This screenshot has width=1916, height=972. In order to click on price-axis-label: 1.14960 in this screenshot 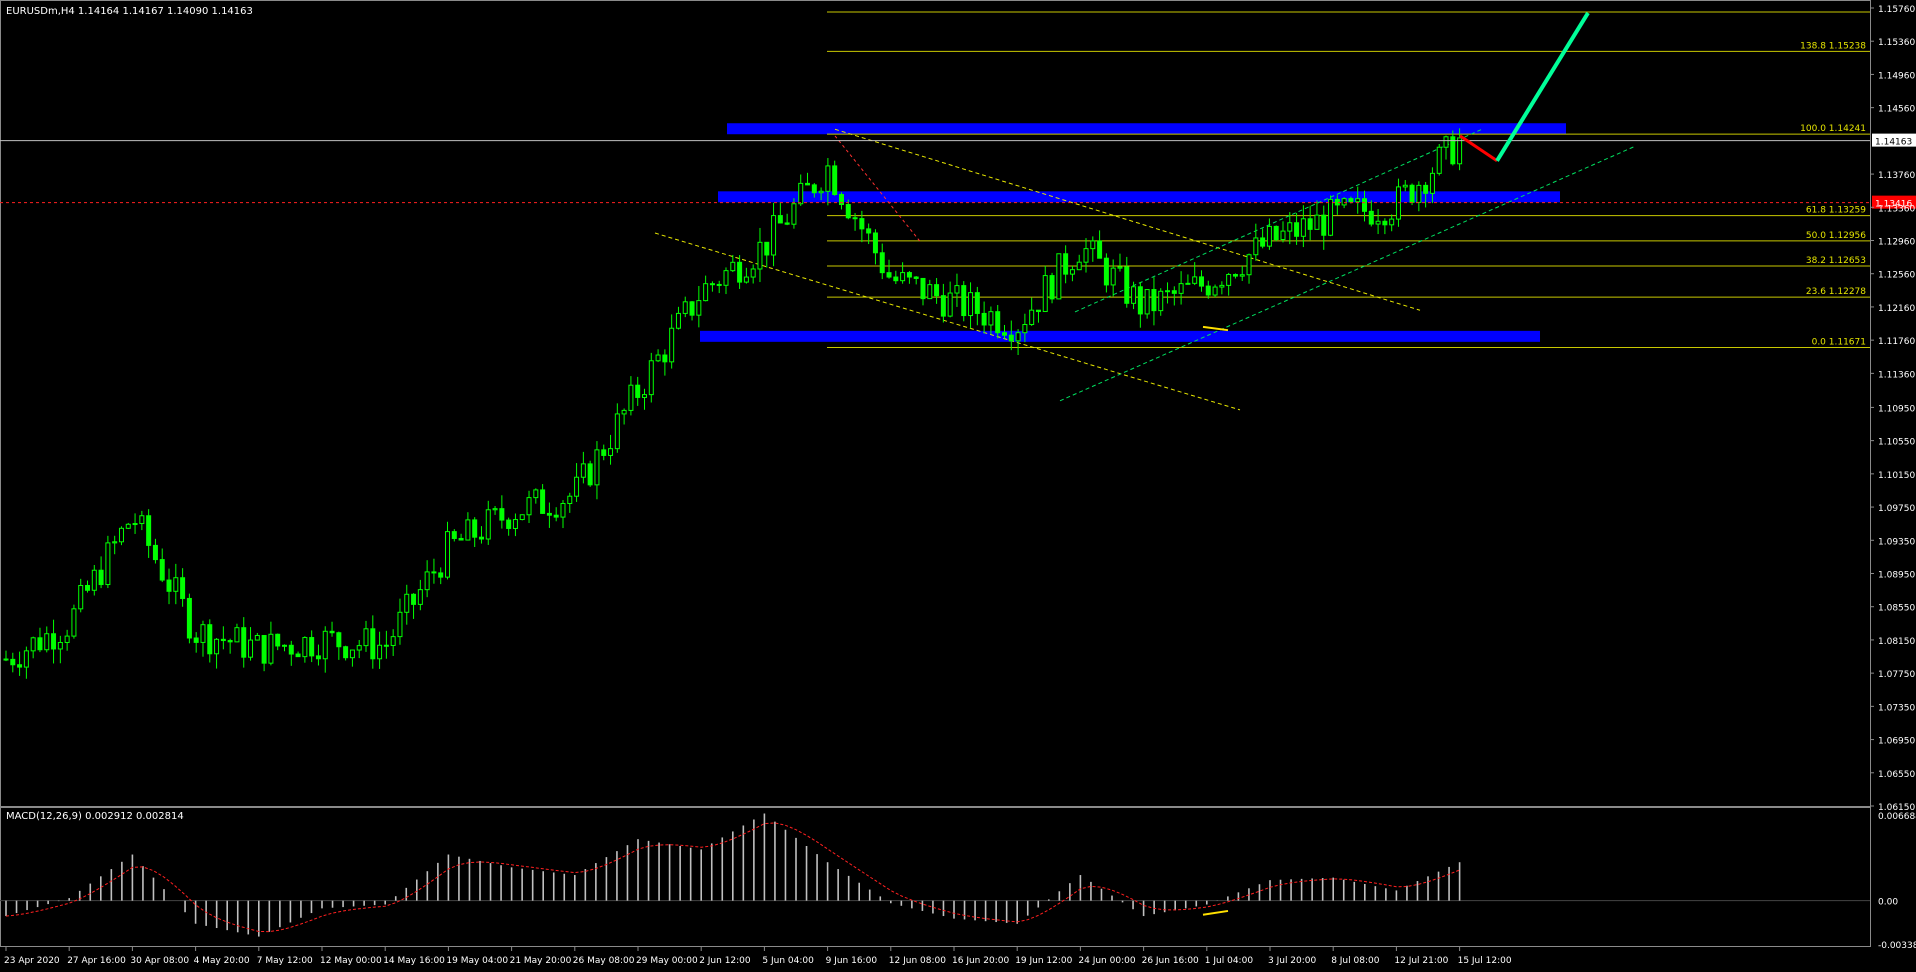, I will do `click(1896, 76)`.